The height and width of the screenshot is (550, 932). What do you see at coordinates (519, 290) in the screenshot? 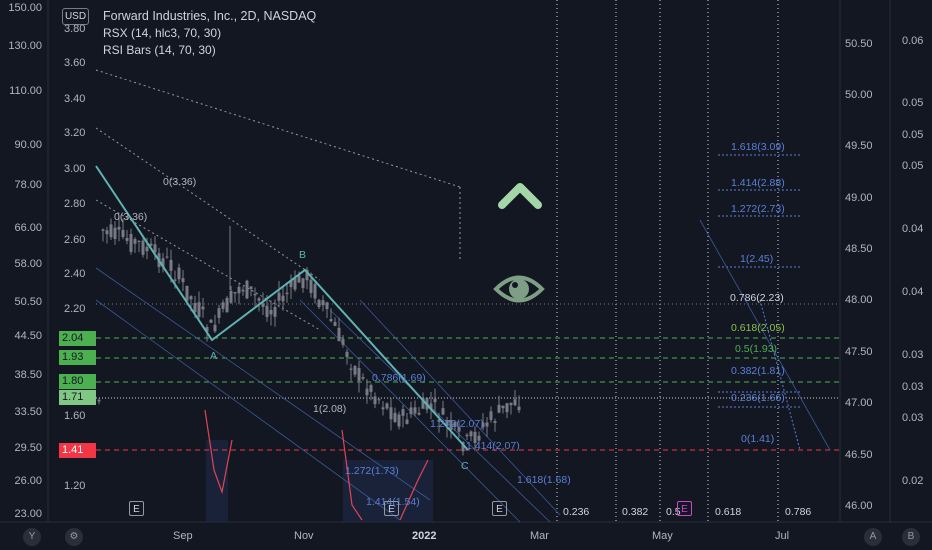
I see `eye-icon` at bounding box center [519, 290].